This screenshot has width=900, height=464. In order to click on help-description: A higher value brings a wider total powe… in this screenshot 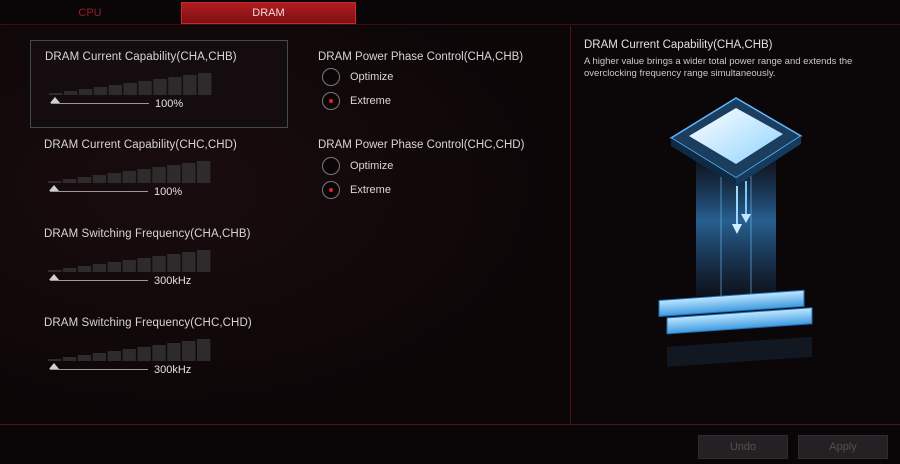, I will do `click(718, 67)`.